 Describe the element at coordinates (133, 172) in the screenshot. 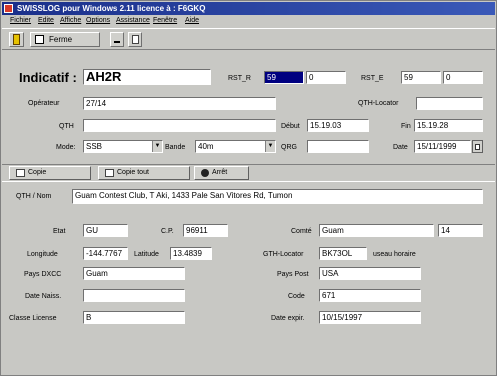

I see `copy-all-button-label: Copie tout` at that location.